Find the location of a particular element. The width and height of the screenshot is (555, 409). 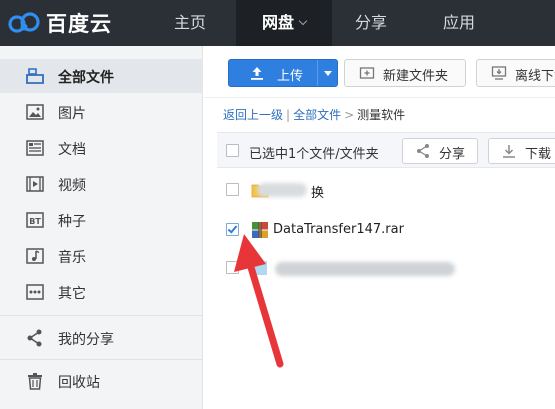

nav-home: 主页 is located at coordinates (190, 23).